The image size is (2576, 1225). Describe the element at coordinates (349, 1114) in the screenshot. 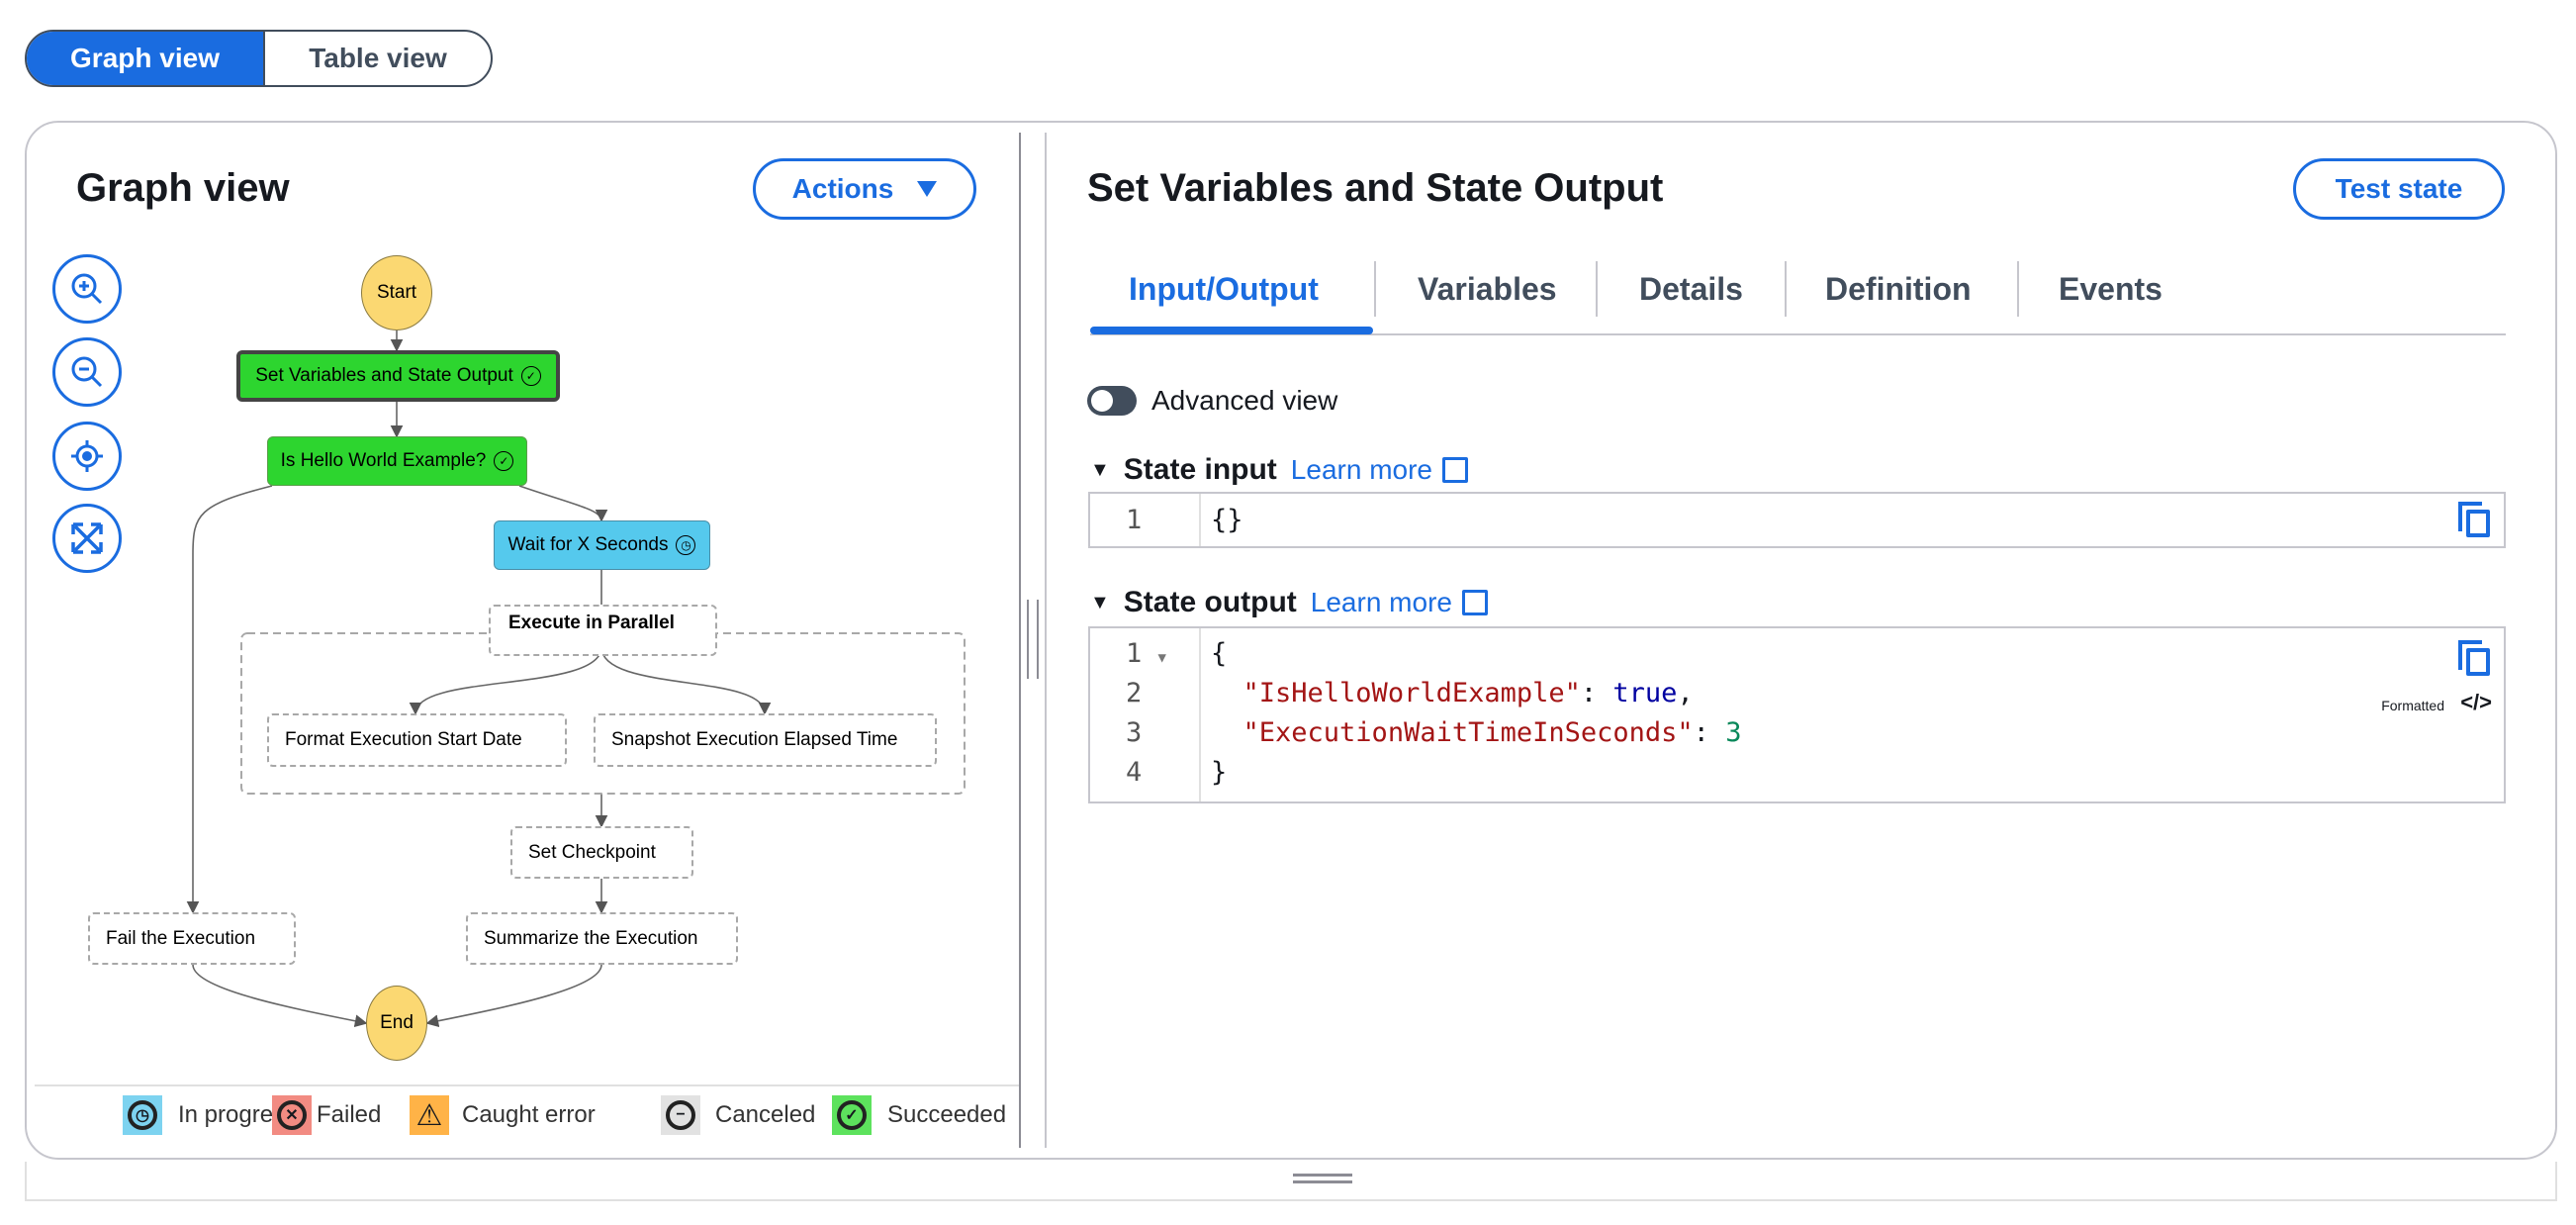

I see `legend-failed: Failed` at that location.